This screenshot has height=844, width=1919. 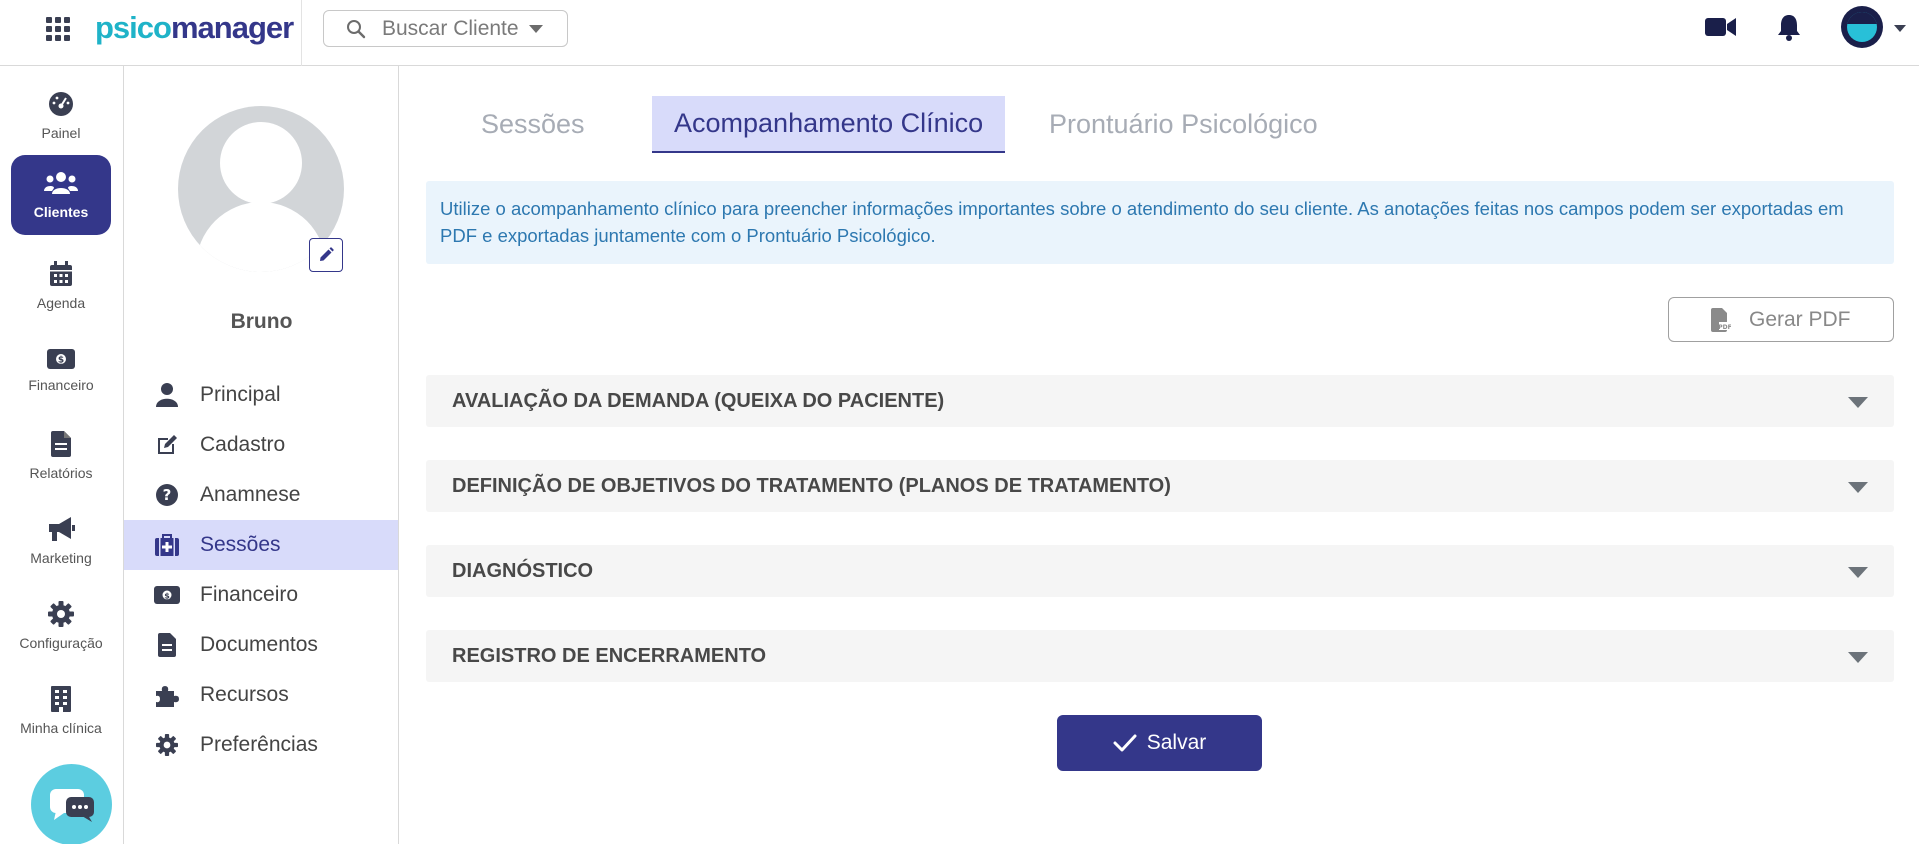 What do you see at coordinates (261, 495) in the screenshot?
I see `client-menu-anamnese: ? Anamnese` at bounding box center [261, 495].